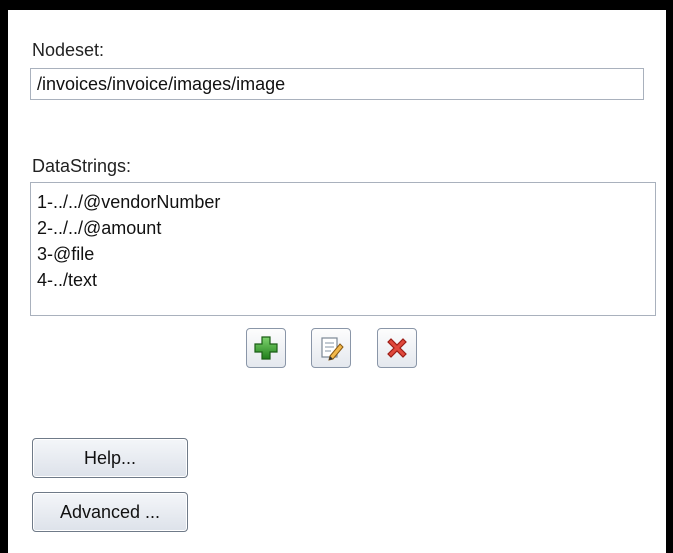  I want to click on nodeset-input, so click(337, 84).